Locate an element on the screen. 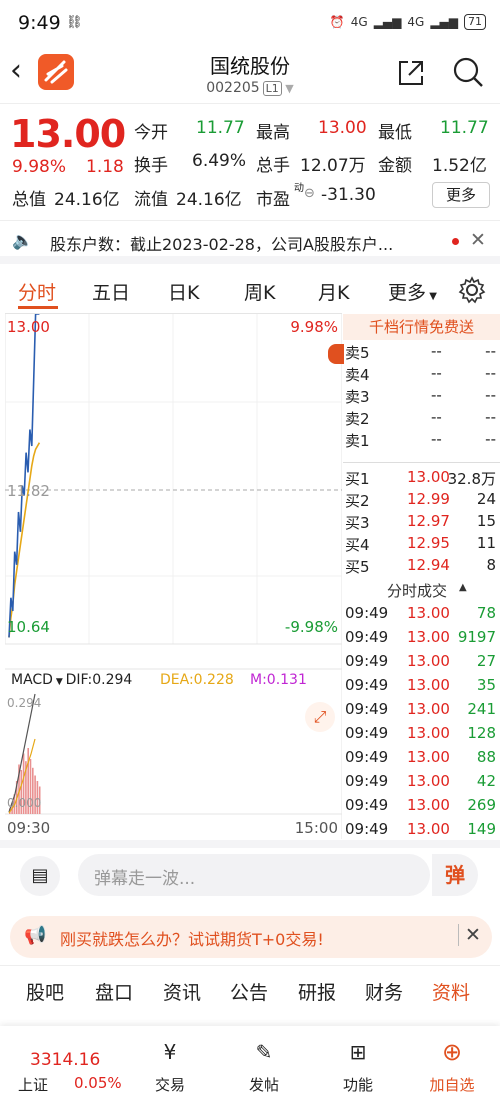 The height and width of the screenshot is (1099, 500). expand-icon: ⤢ is located at coordinates (320, 717).